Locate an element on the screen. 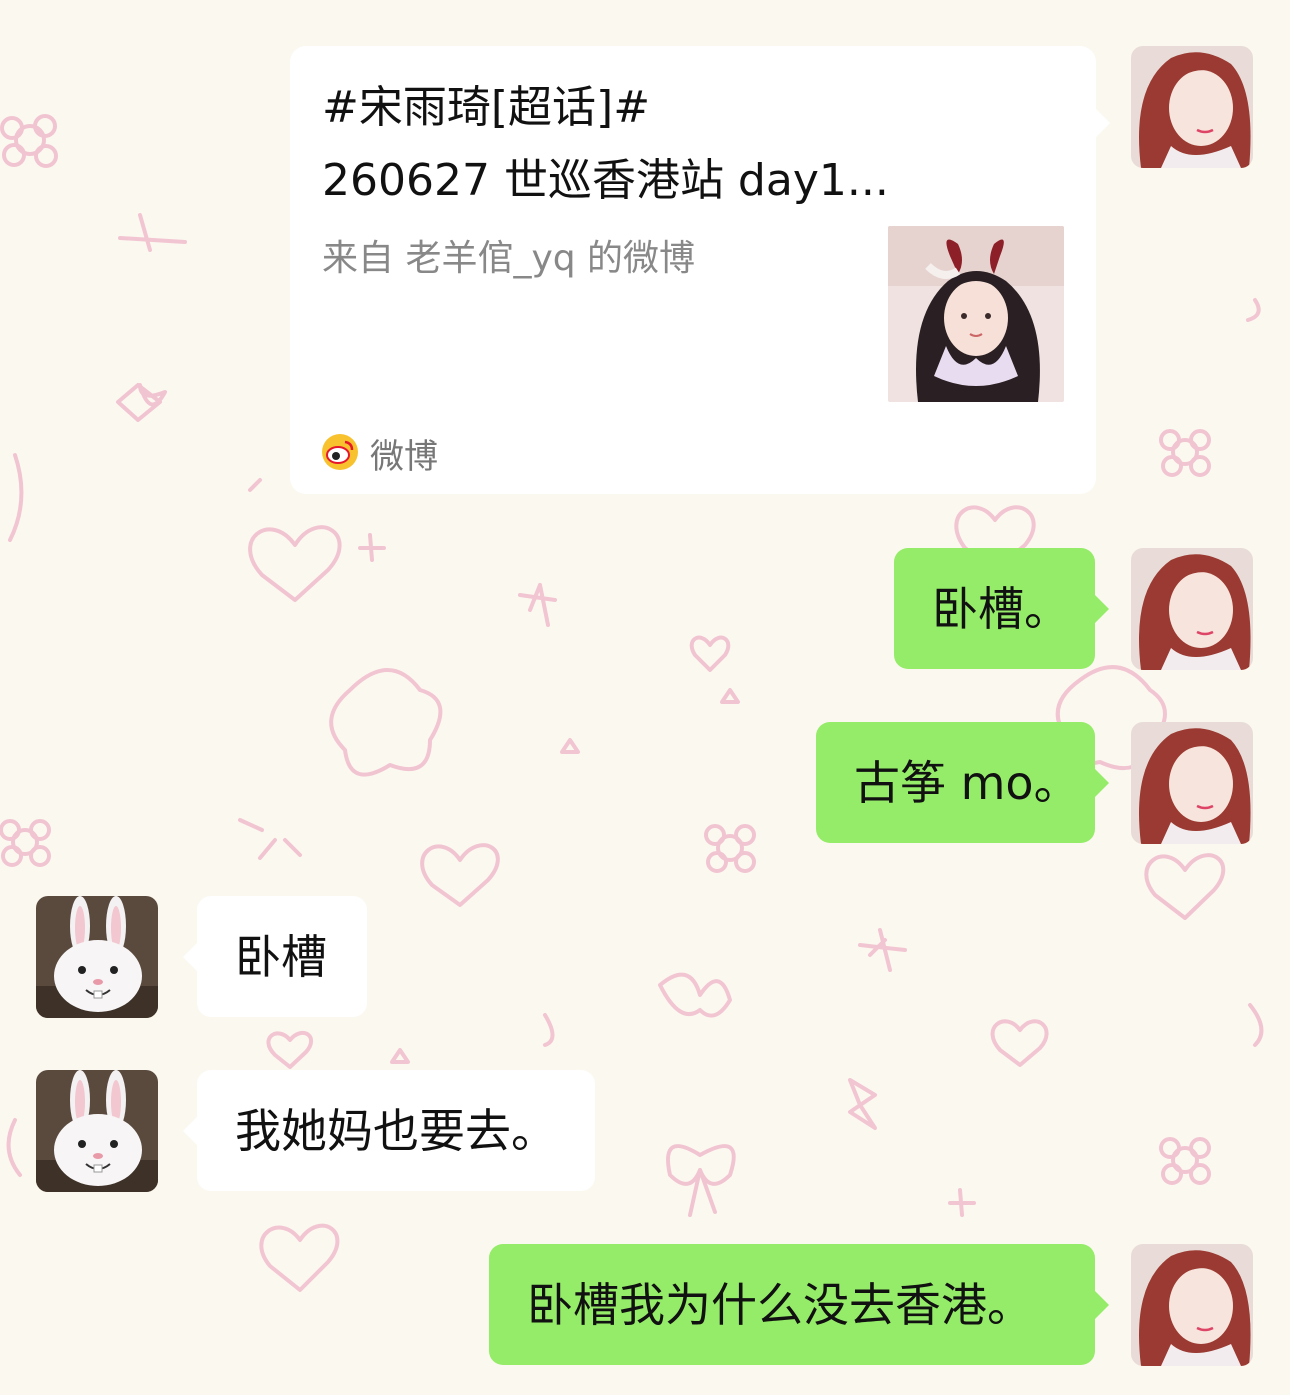  share-card-title: #宋雨琦[超话]# is located at coordinates (486, 107).